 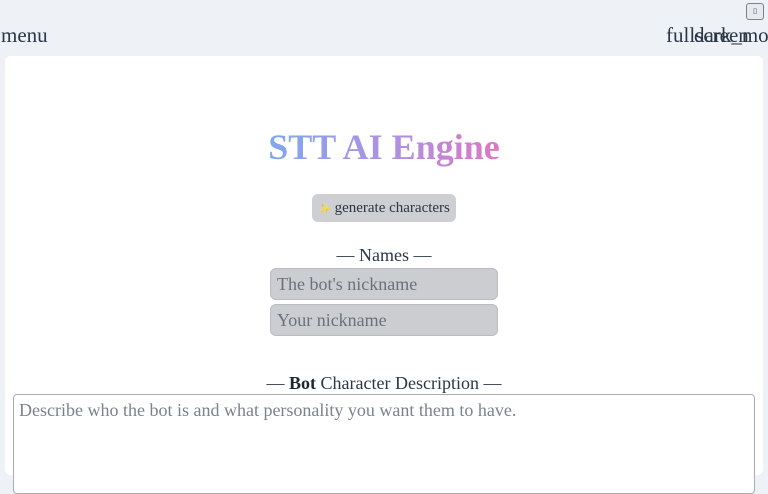 I want to click on user-nickname-input, so click(x=384, y=320).